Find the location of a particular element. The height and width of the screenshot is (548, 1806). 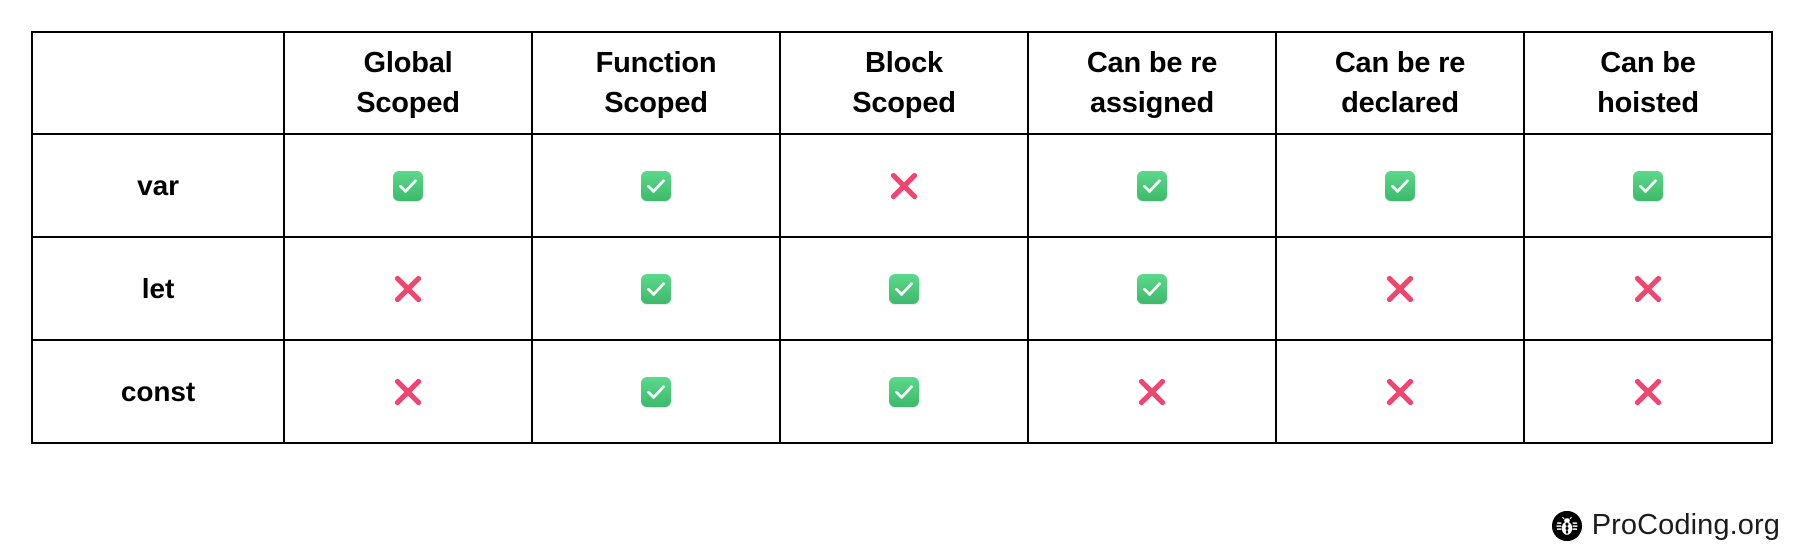

column-header-label: Can be re declared is located at coordinates (1400, 82).